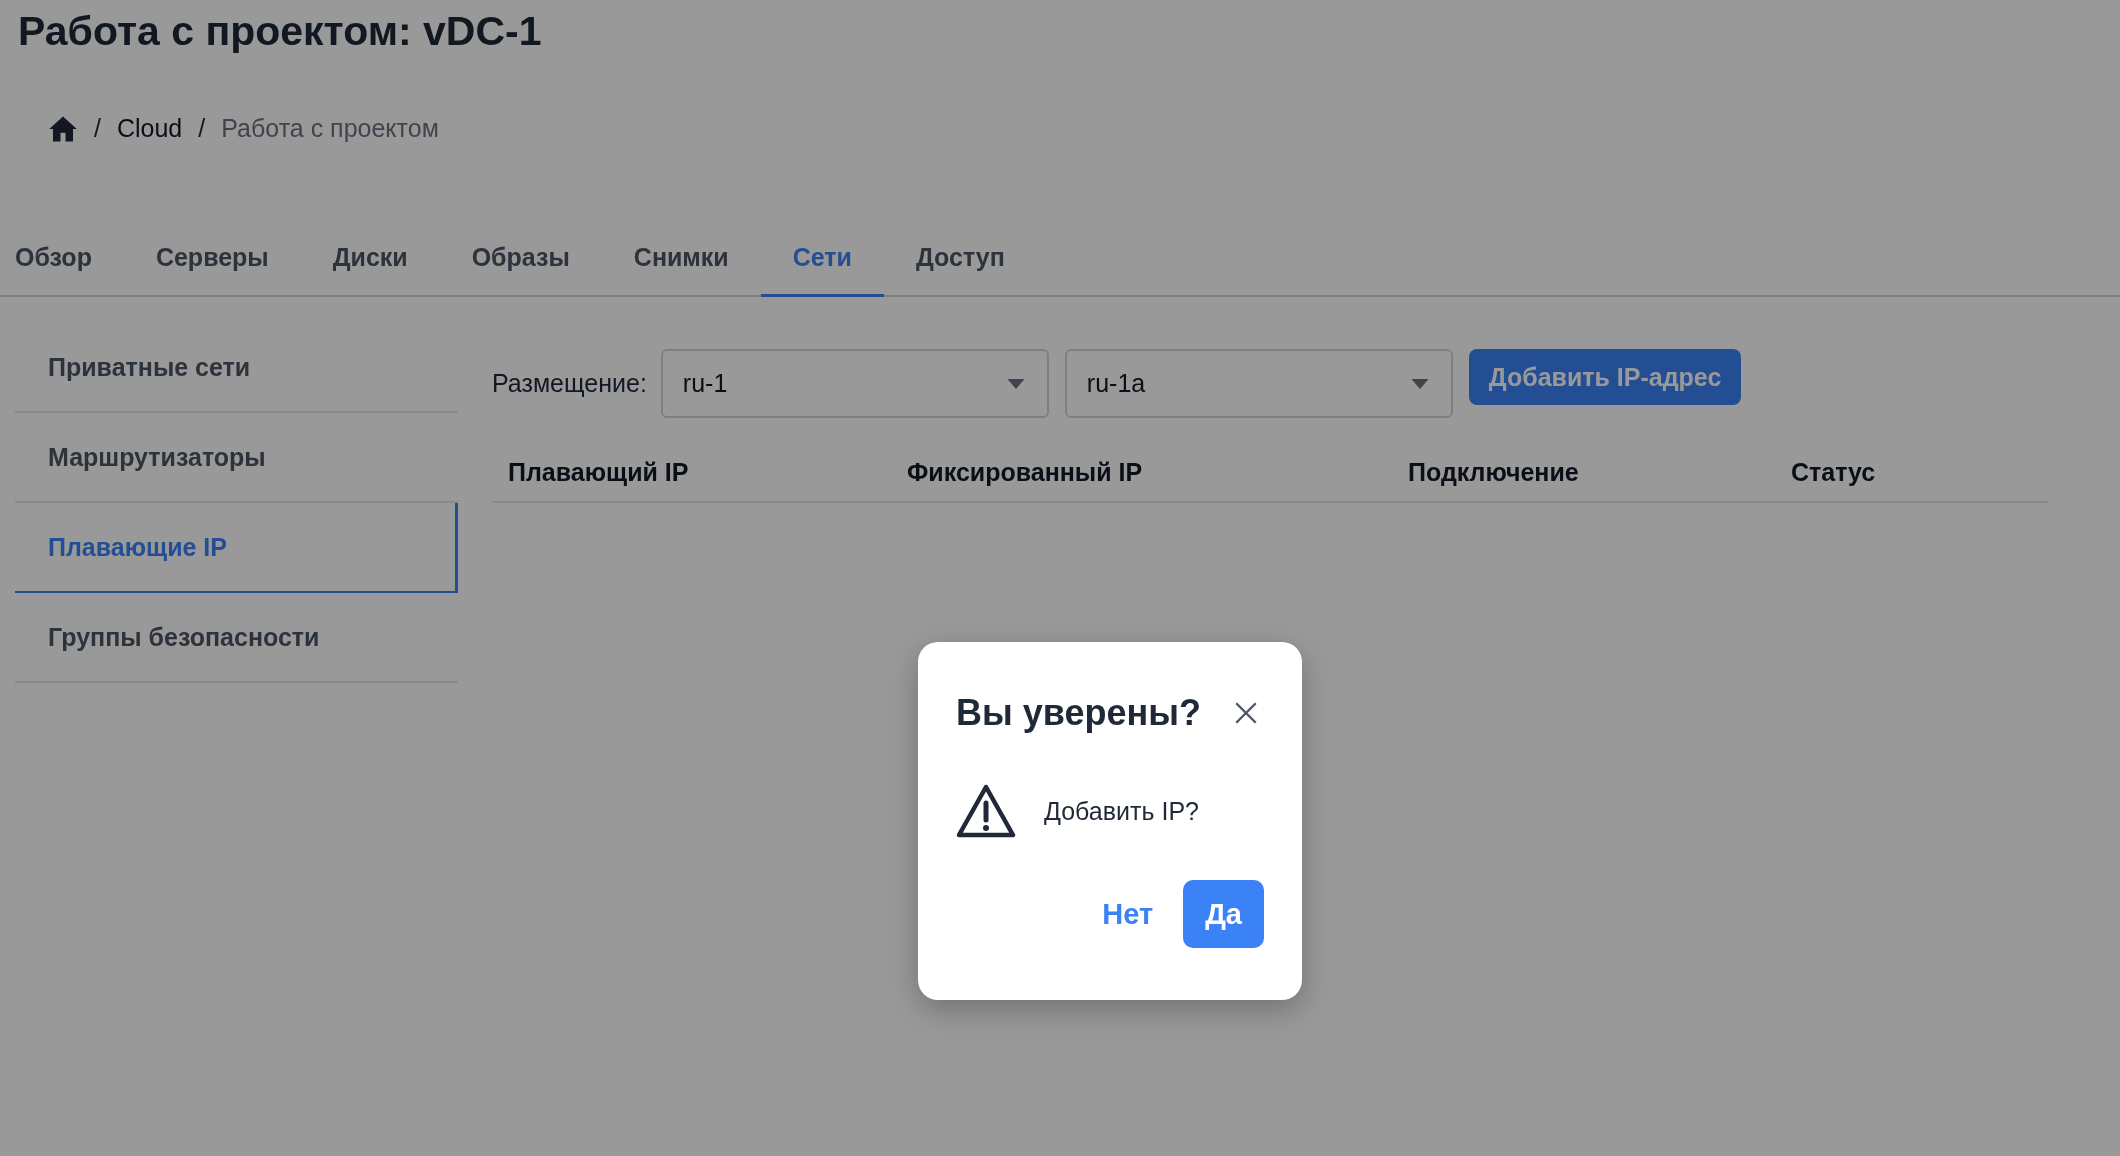 This screenshot has width=2120, height=1156. Describe the element at coordinates (63, 128) in the screenshot. I see `home-icon` at that location.